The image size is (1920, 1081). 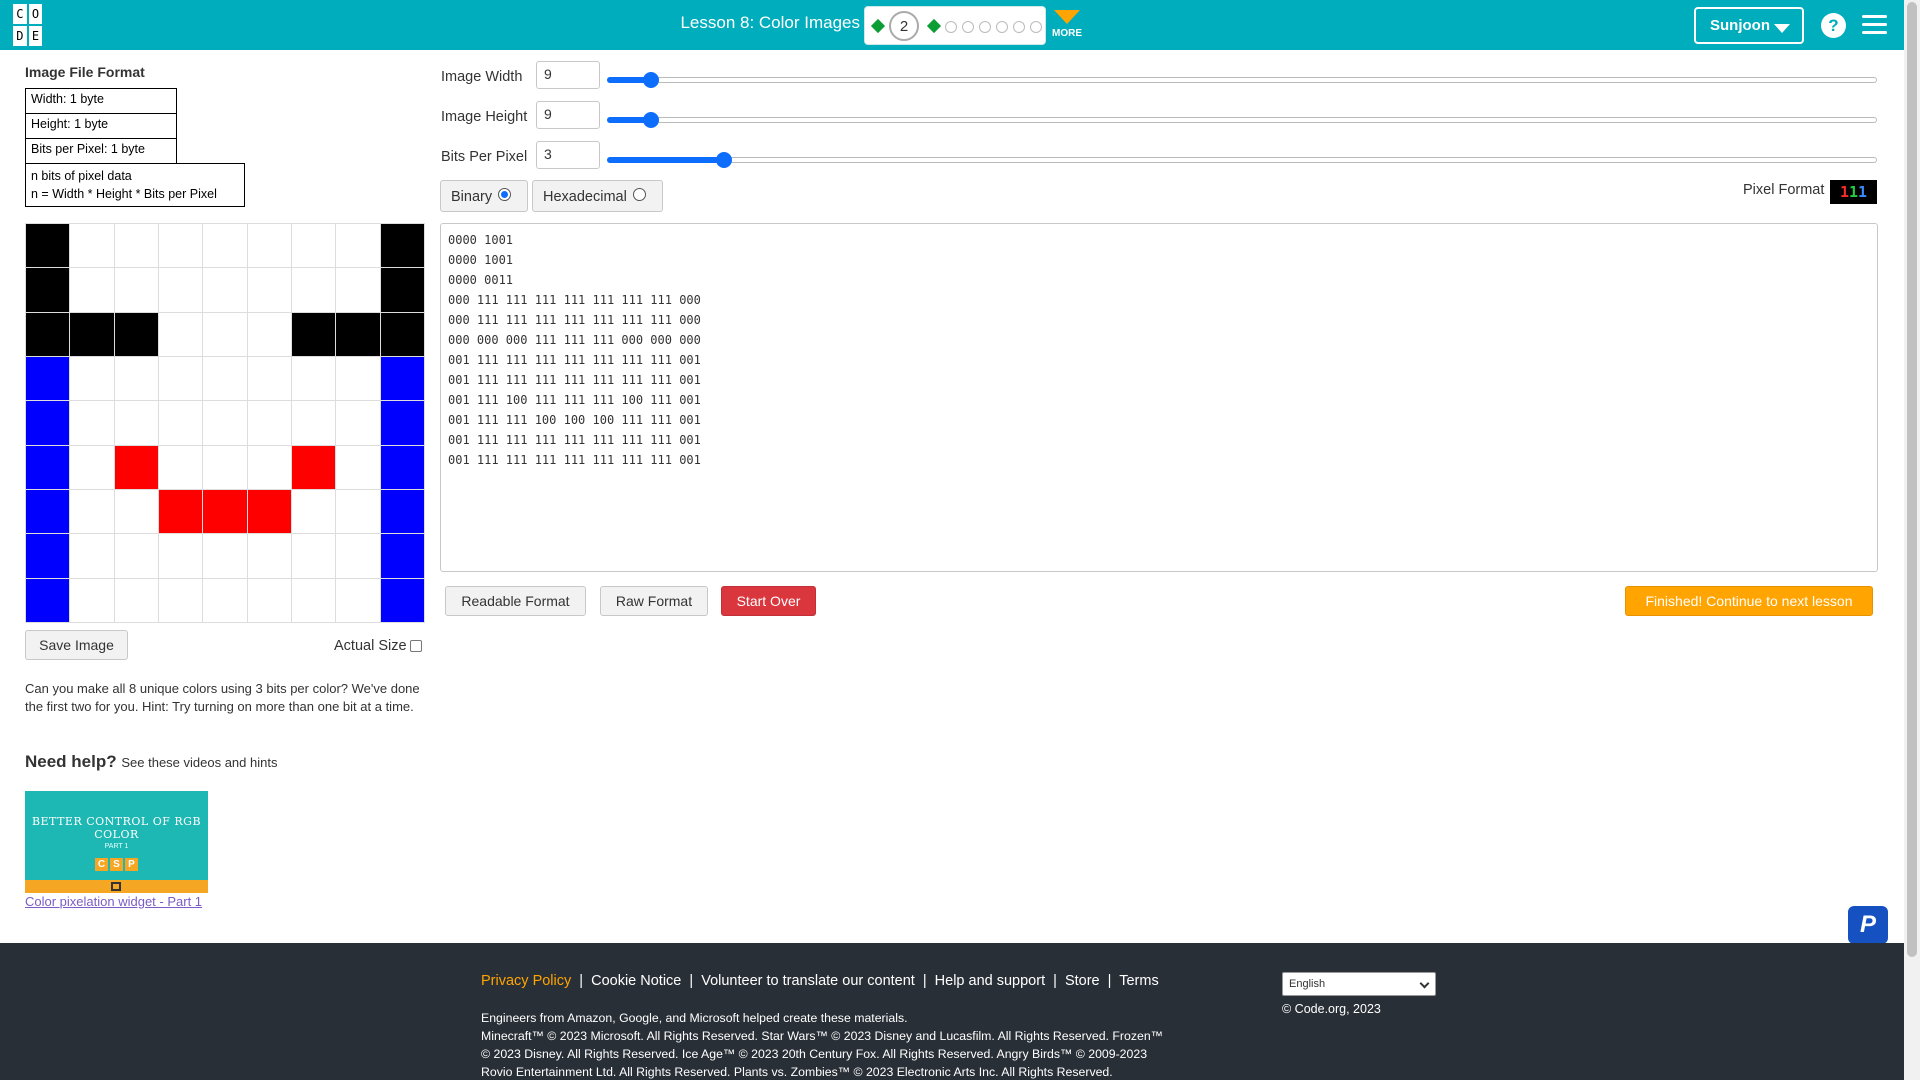 I want to click on lesson-title: Lesson 8: Color Images, so click(x=765, y=23).